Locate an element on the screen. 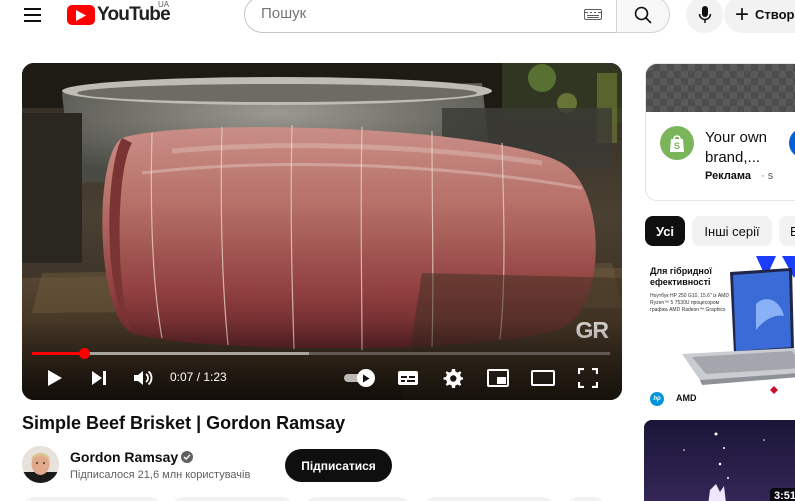 The height and width of the screenshot is (501, 795). promo-headline: Для гібридної ефективності is located at coordinates (681, 276).